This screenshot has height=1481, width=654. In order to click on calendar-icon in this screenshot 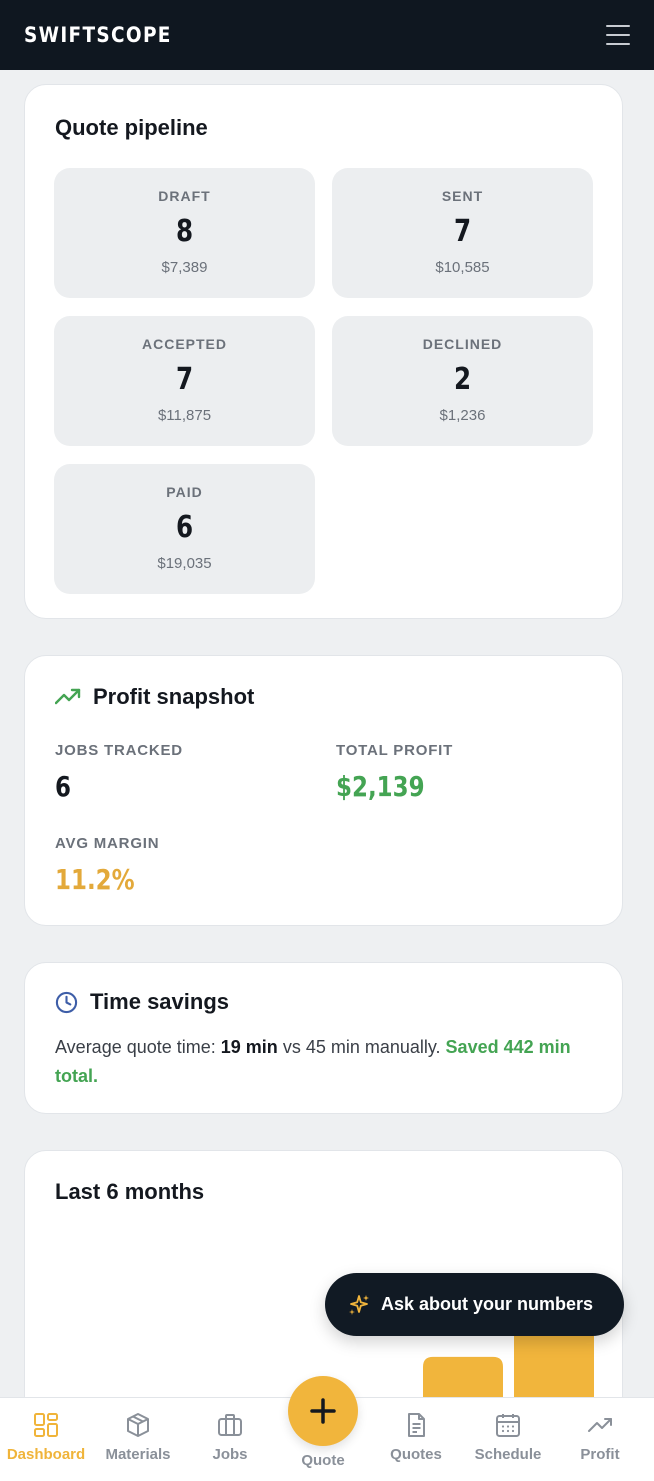, I will do `click(508, 1425)`.